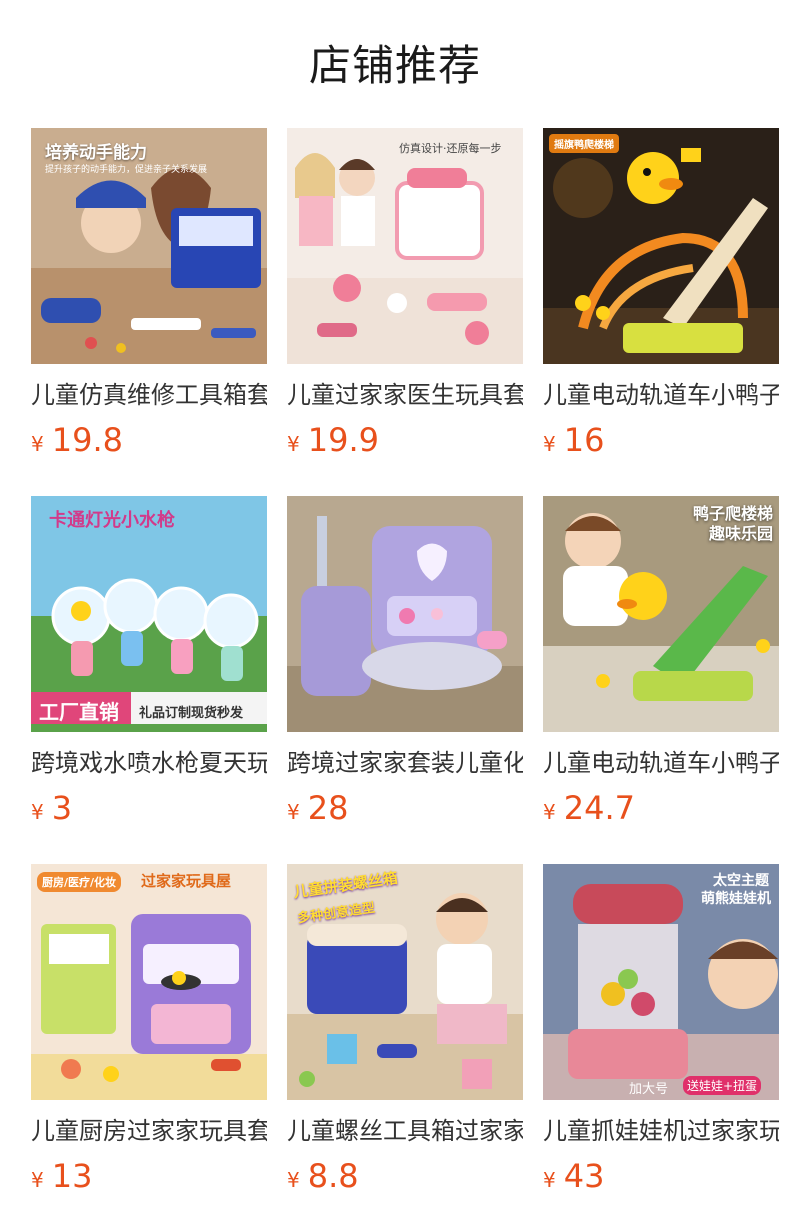  What do you see at coordinates (126, 170) in the screenshot?
I see `image-overlay-subtitle: 提升孩子的动手能力，促进亲子关系发展` at bounding box center [126, 170].